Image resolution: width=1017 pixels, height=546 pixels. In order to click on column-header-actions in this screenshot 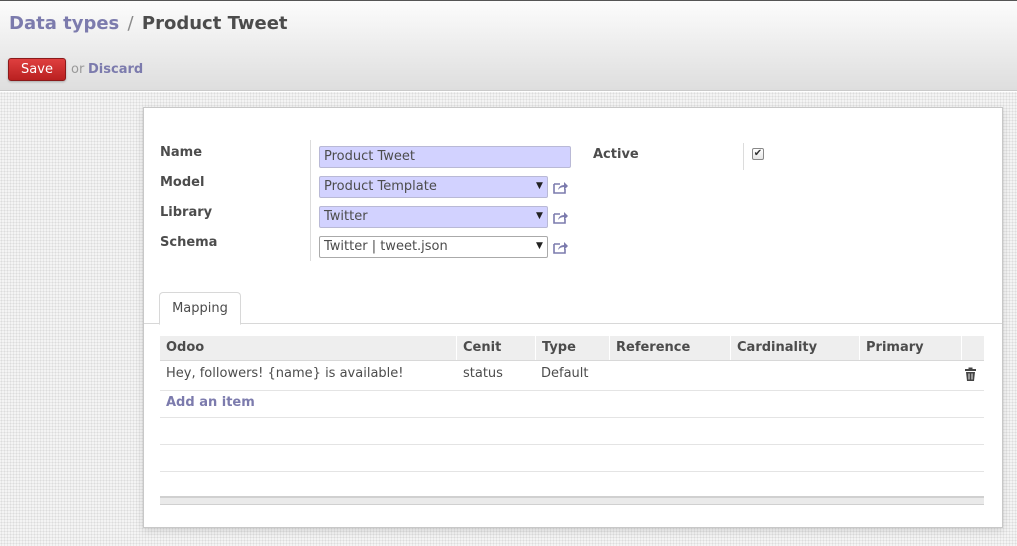, I will do `click(972, 348)`.